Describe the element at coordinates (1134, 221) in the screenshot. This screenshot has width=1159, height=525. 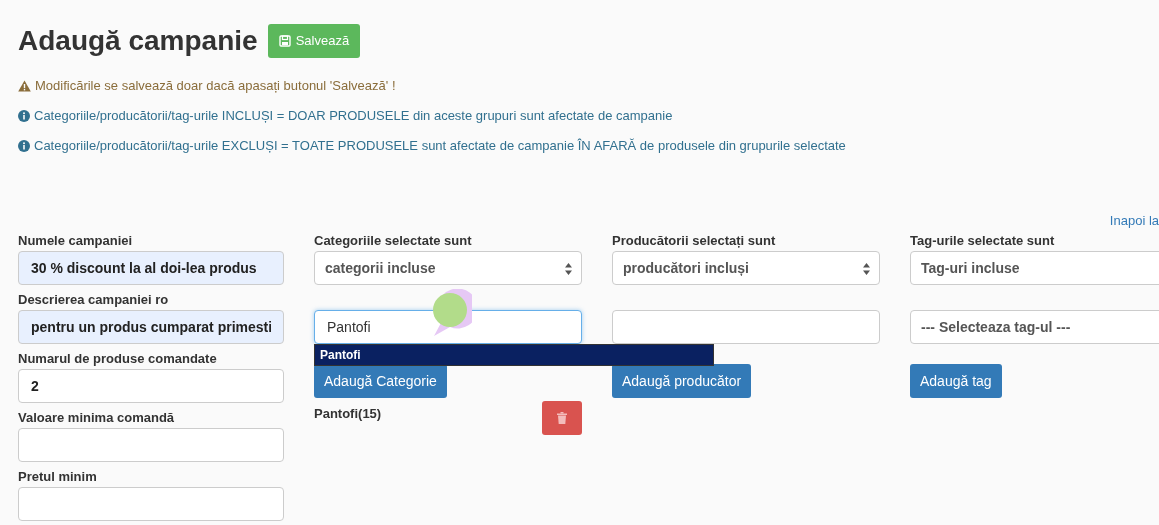
I see `back-link: Inapoi la` at that location.